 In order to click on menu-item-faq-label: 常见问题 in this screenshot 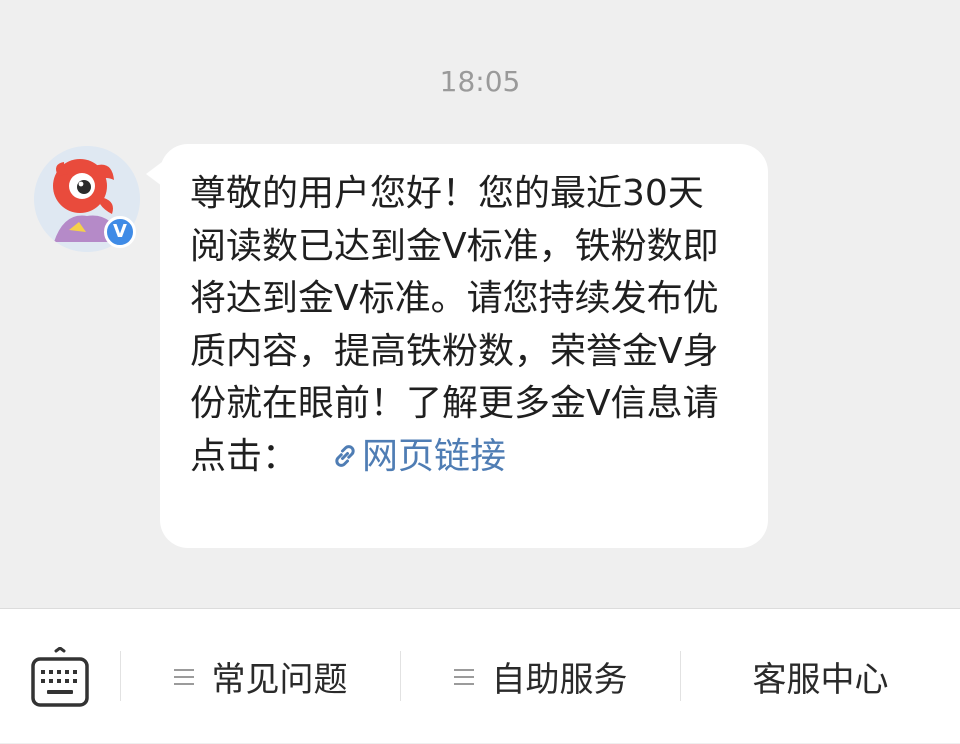, I will do `click(279, 680)`.